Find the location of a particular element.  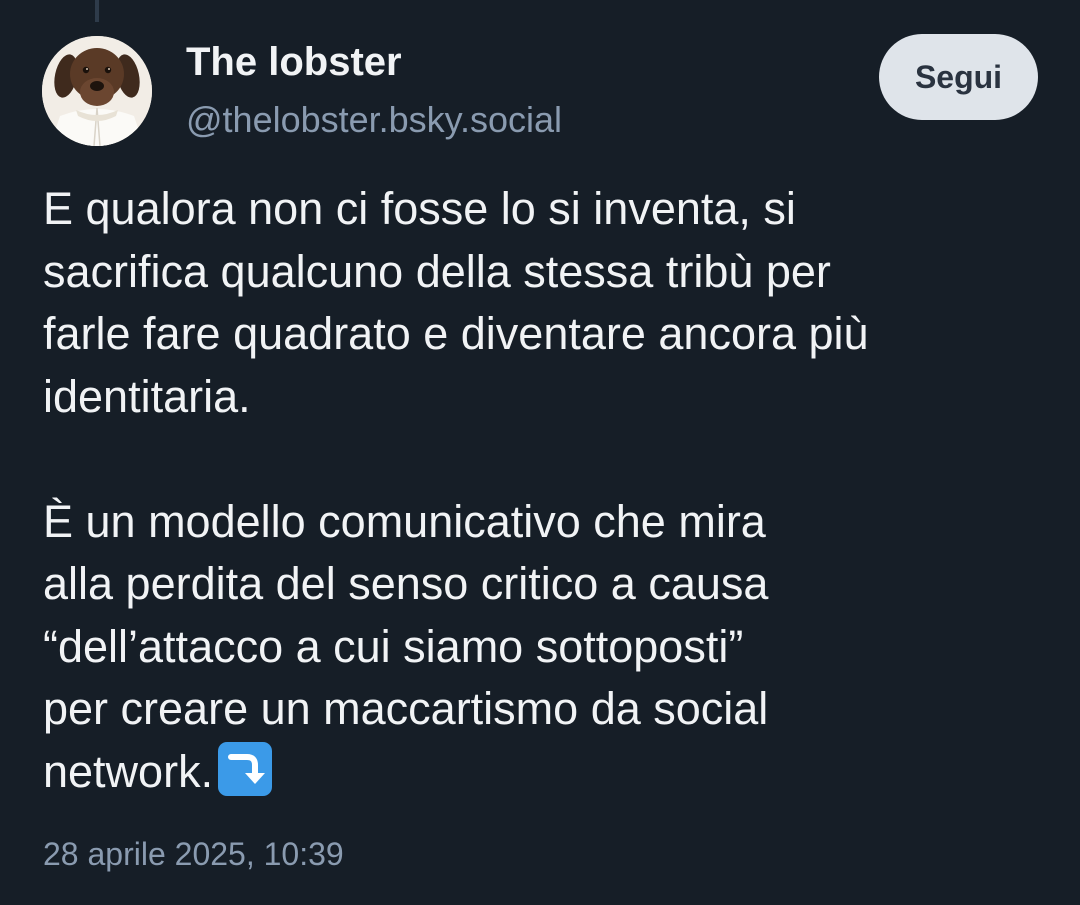

author-handle: @thelobster.bsky.social is located at coordinates (374, 120).